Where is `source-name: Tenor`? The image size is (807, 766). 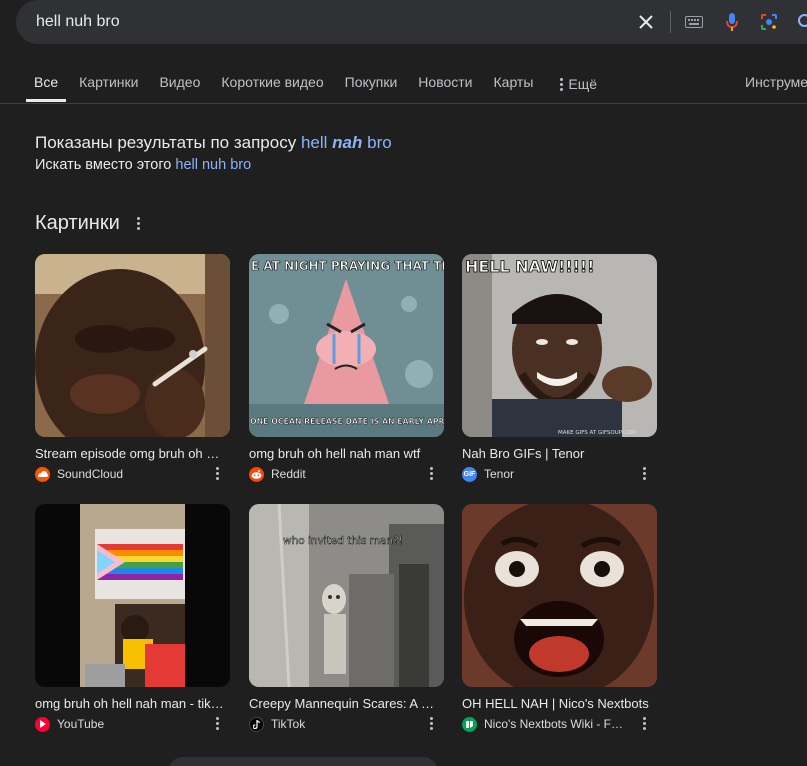
source-name: Tenor is located at coordinates (499, 474).